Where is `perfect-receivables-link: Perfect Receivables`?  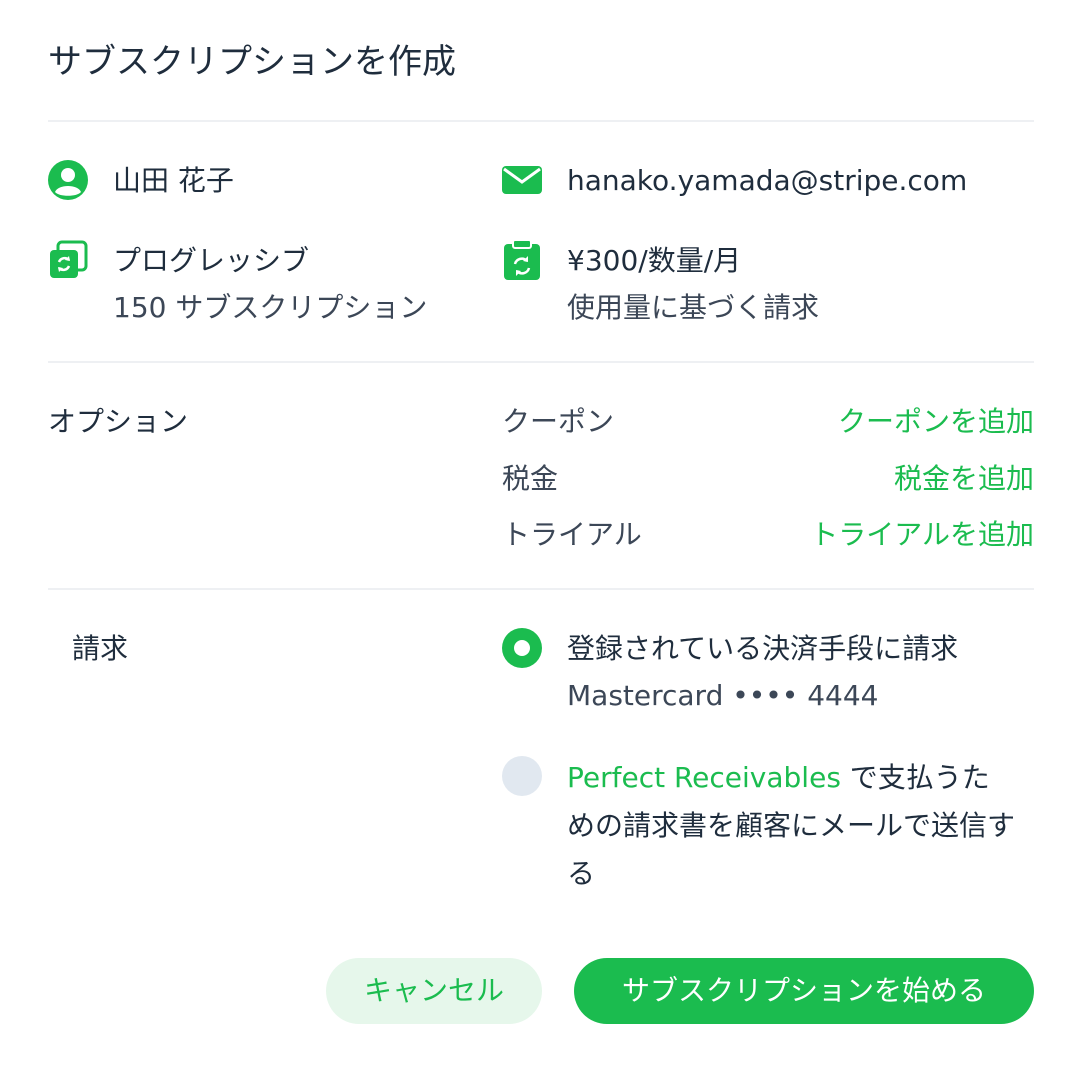
perfect-receivables-link: Perfect Receivables is located at coordinates (704, 777).